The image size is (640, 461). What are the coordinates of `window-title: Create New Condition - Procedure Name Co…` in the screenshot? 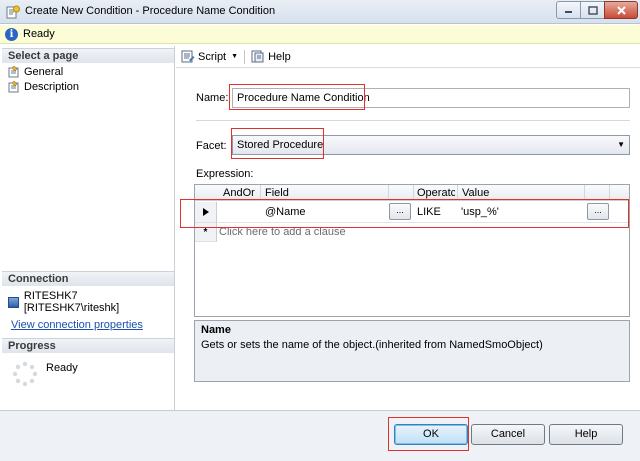 It's located at (150, 11).